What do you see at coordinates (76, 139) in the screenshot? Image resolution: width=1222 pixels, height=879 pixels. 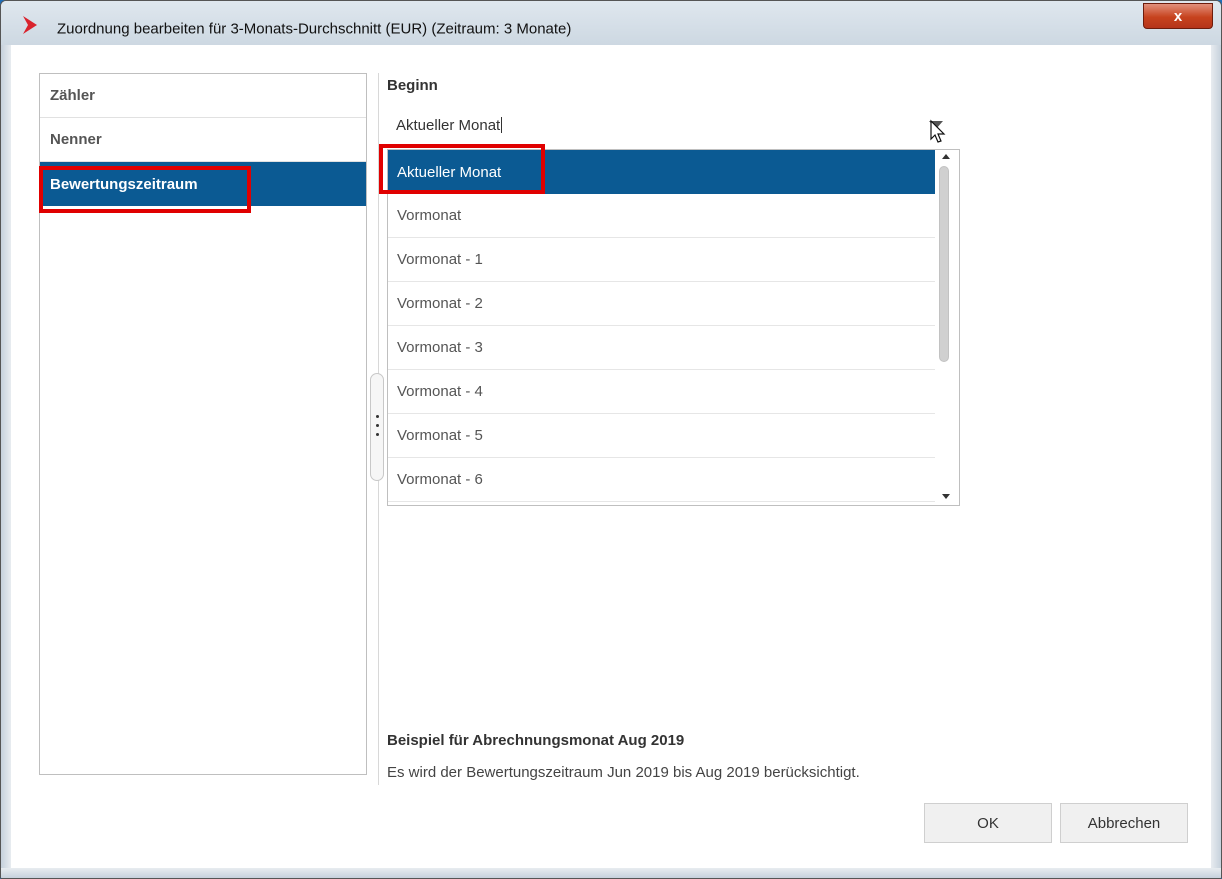 I see `nav-item-label: Nenner` at bounding box center [76, 139].